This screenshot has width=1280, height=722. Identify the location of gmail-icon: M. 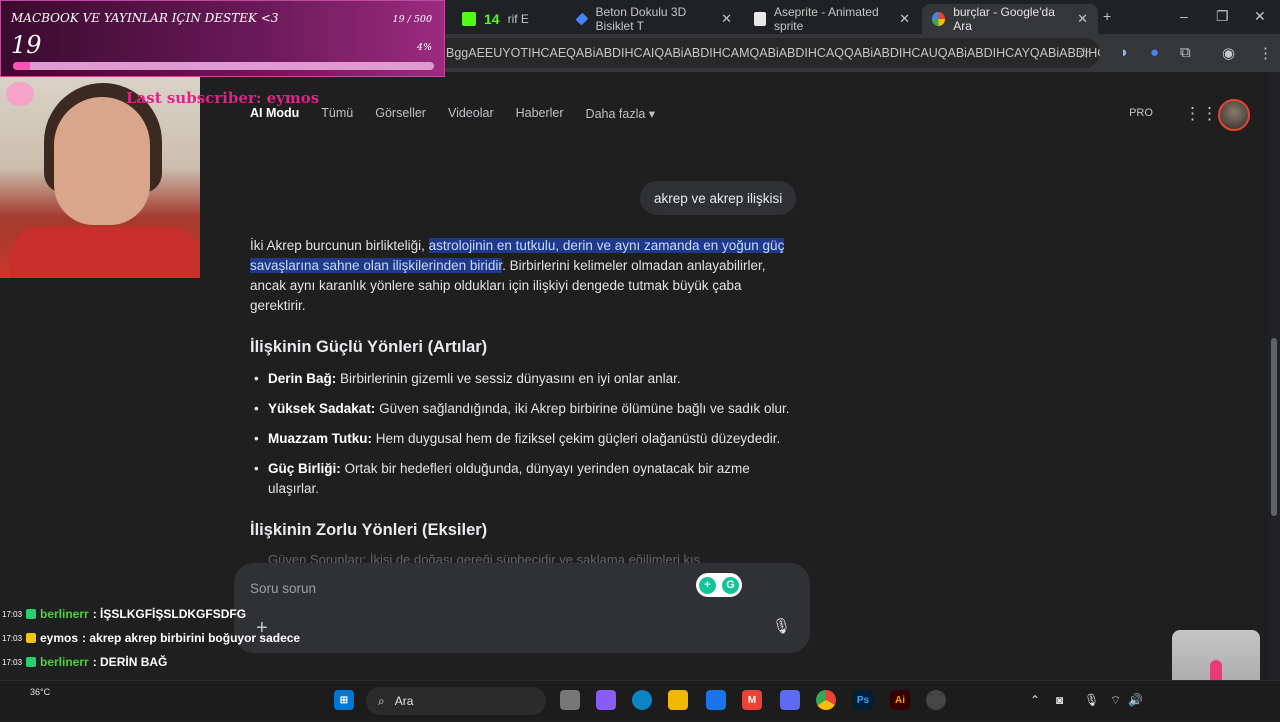
(752, 700).